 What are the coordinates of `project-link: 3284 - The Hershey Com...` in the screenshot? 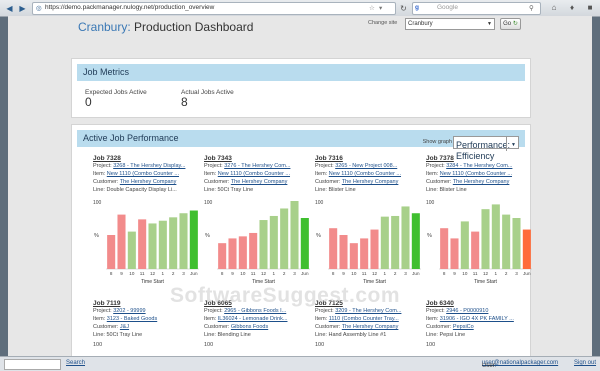 It's located at (479, 166).